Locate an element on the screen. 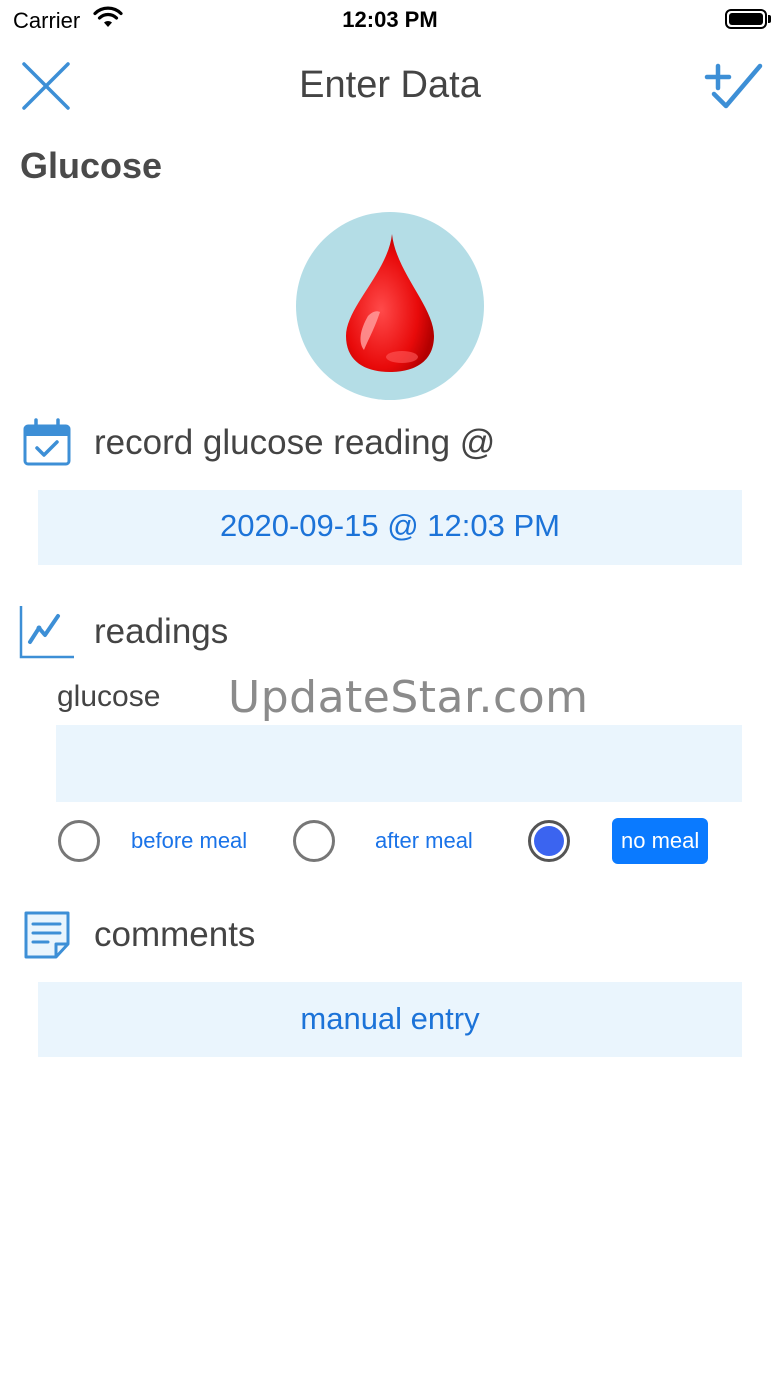 Image resolution: width=780 pixels, height=1387 pixels. add-check-icon is located at coordinates (734, 86).